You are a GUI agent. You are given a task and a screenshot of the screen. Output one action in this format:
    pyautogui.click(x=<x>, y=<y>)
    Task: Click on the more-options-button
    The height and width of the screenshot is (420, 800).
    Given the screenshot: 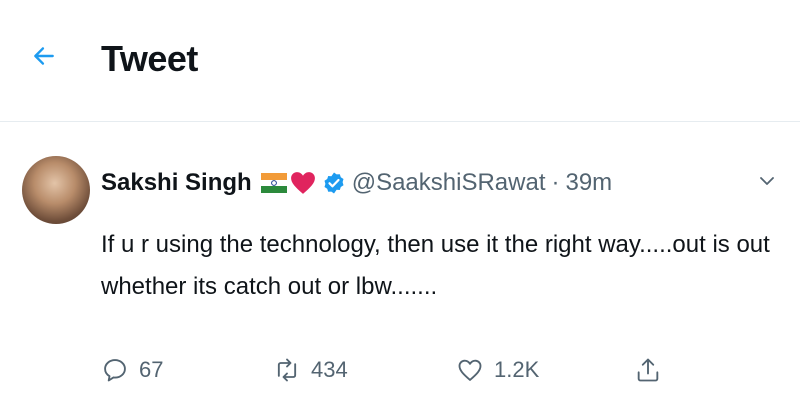 What is the action you would take?
    pyautogui.click(x=767, y=181)
    